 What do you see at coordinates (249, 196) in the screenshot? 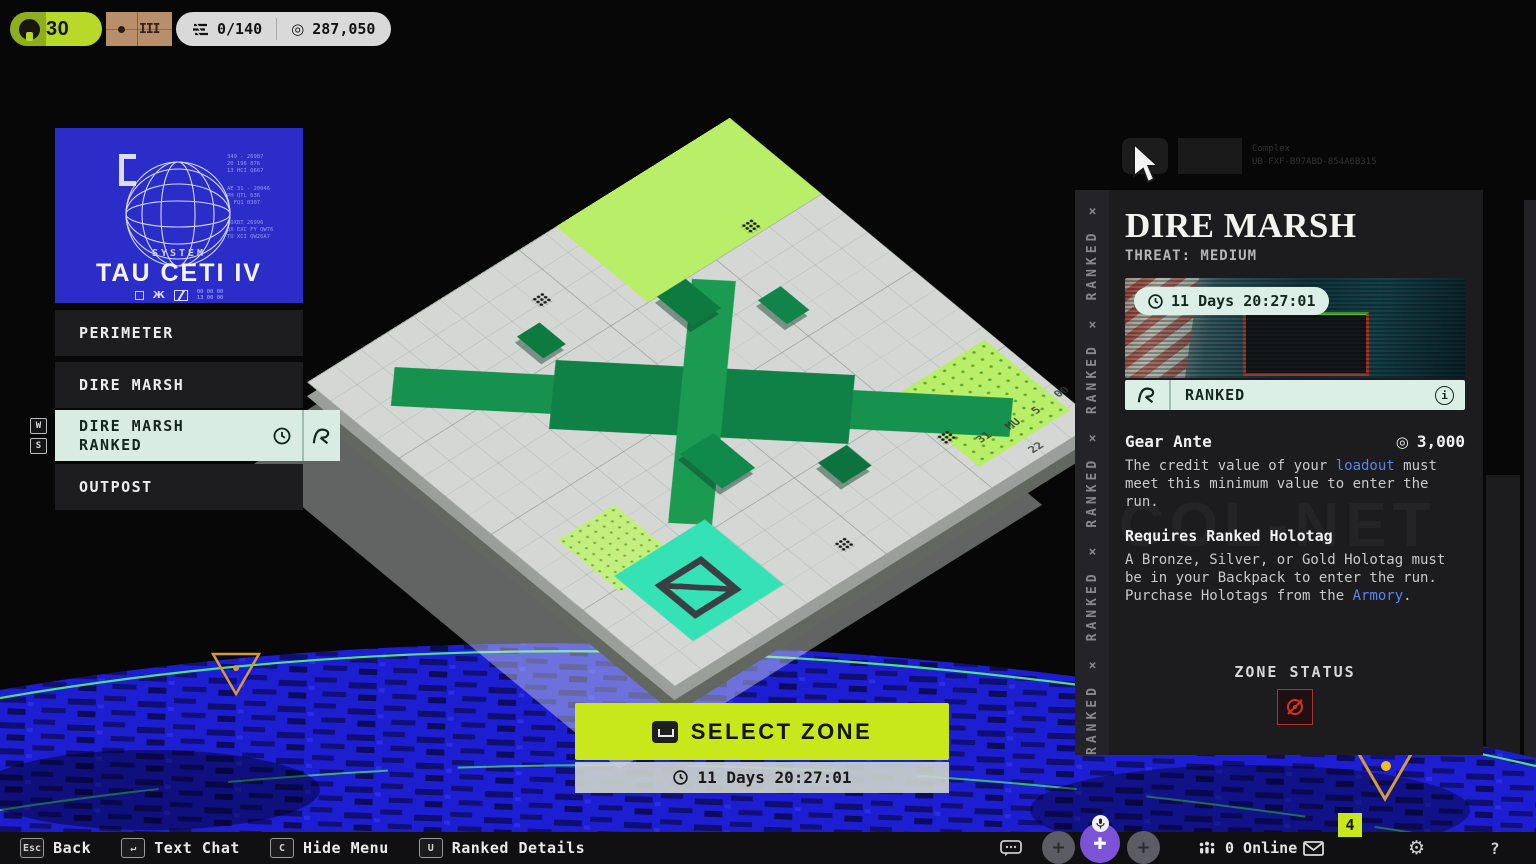
I see `system-microtext: AE 31 - 20046 PH QTL 636 1 FQ1 0307` at bounding box center [249, 196].